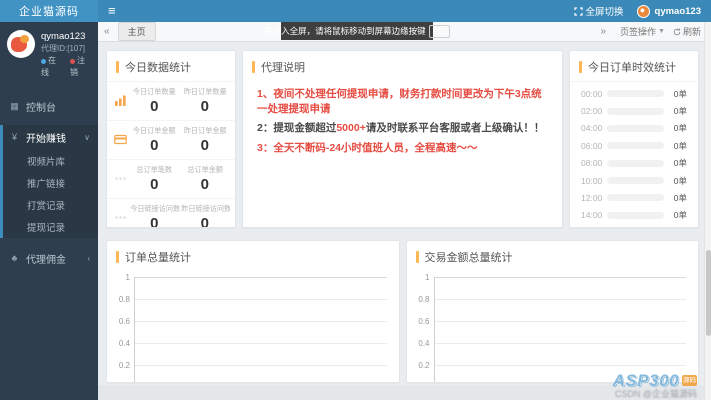  I want to click on sidebar-group-header: ♣ 代理佣金 ‹, so click(49, 258).